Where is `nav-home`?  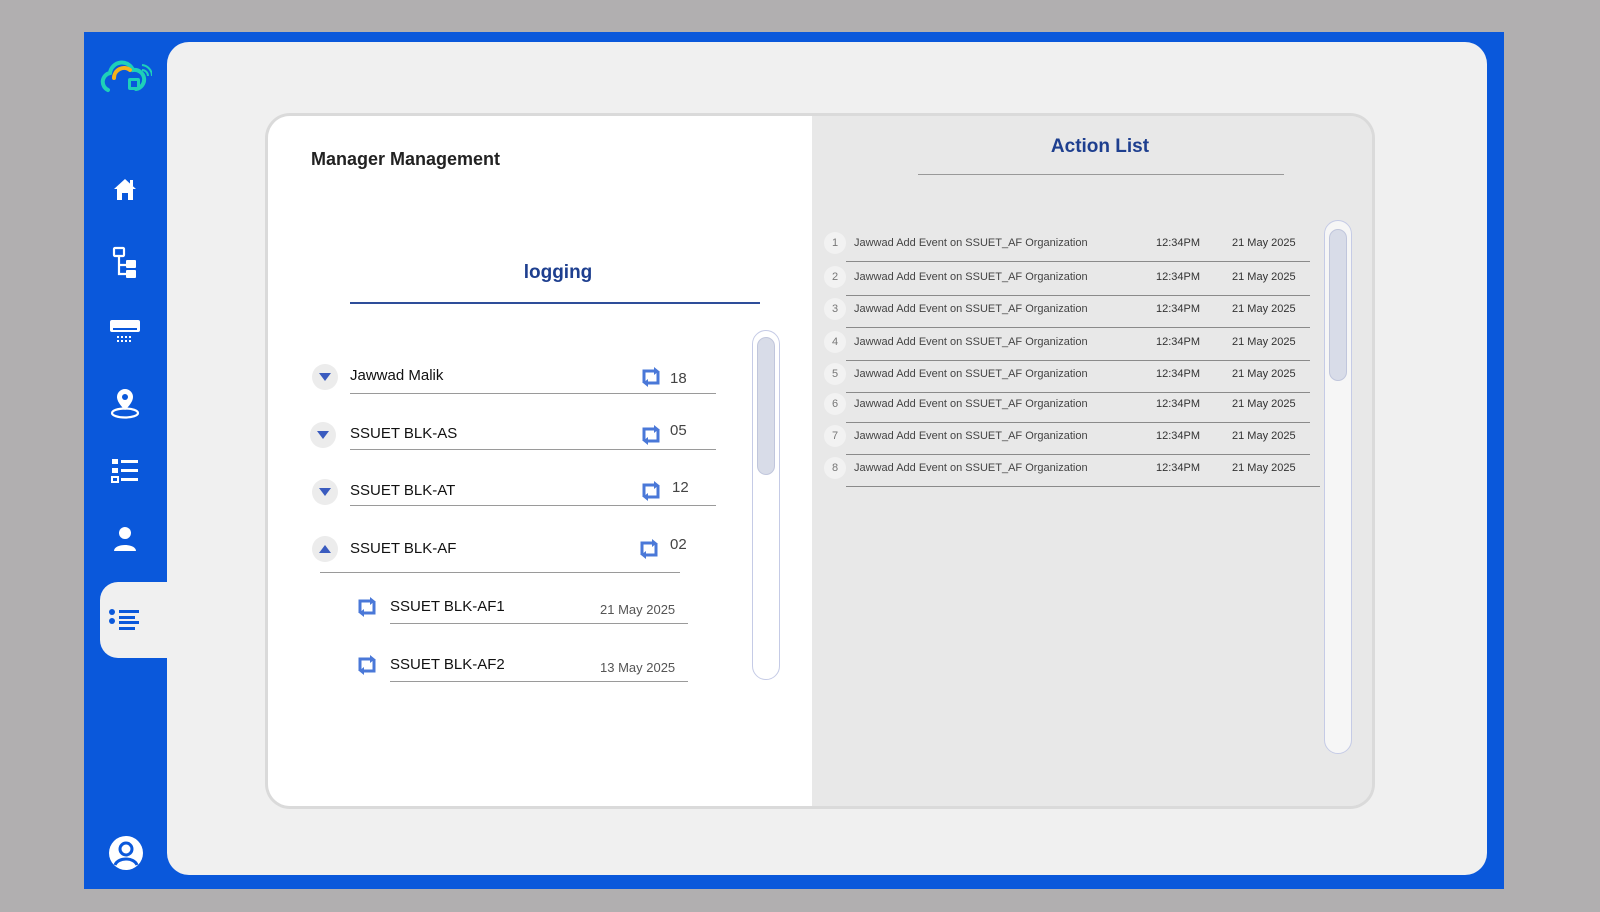
nav-home is located at coordinates (125, 189).